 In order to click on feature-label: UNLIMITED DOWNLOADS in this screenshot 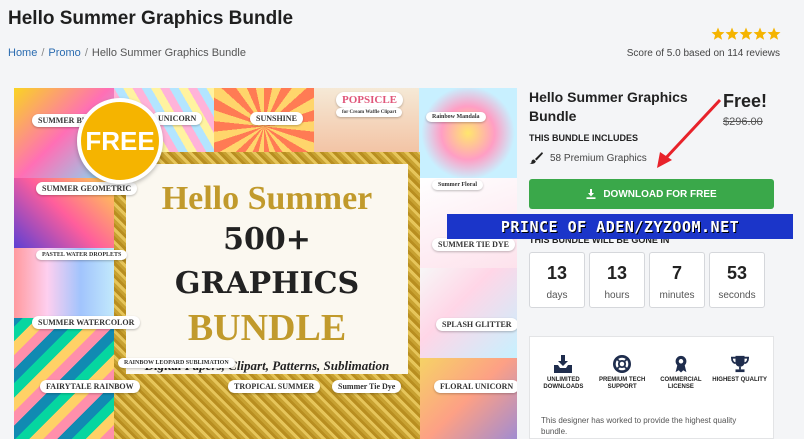, I will do `click(563, 383)`.